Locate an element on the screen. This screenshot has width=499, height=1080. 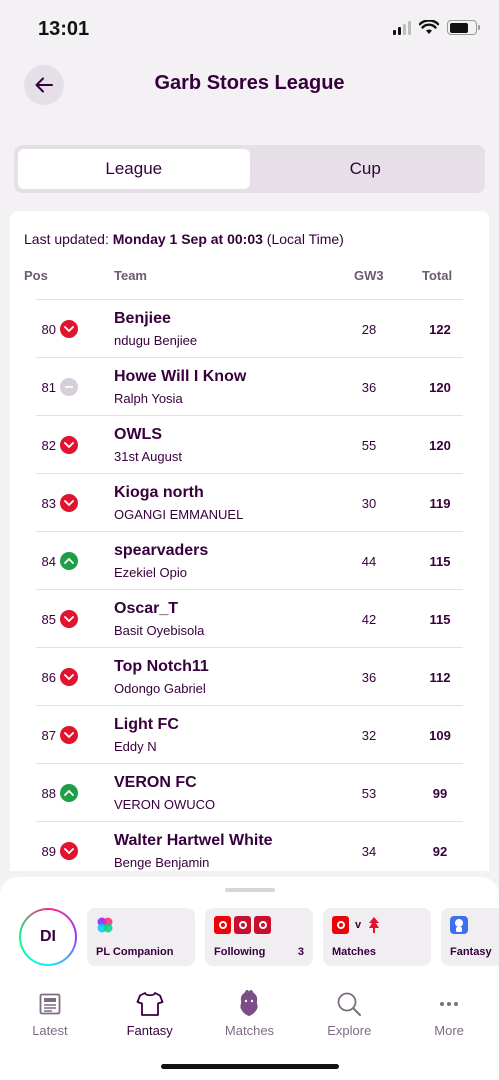
gameweek-points: 28 is located at coordinates (369, 329).